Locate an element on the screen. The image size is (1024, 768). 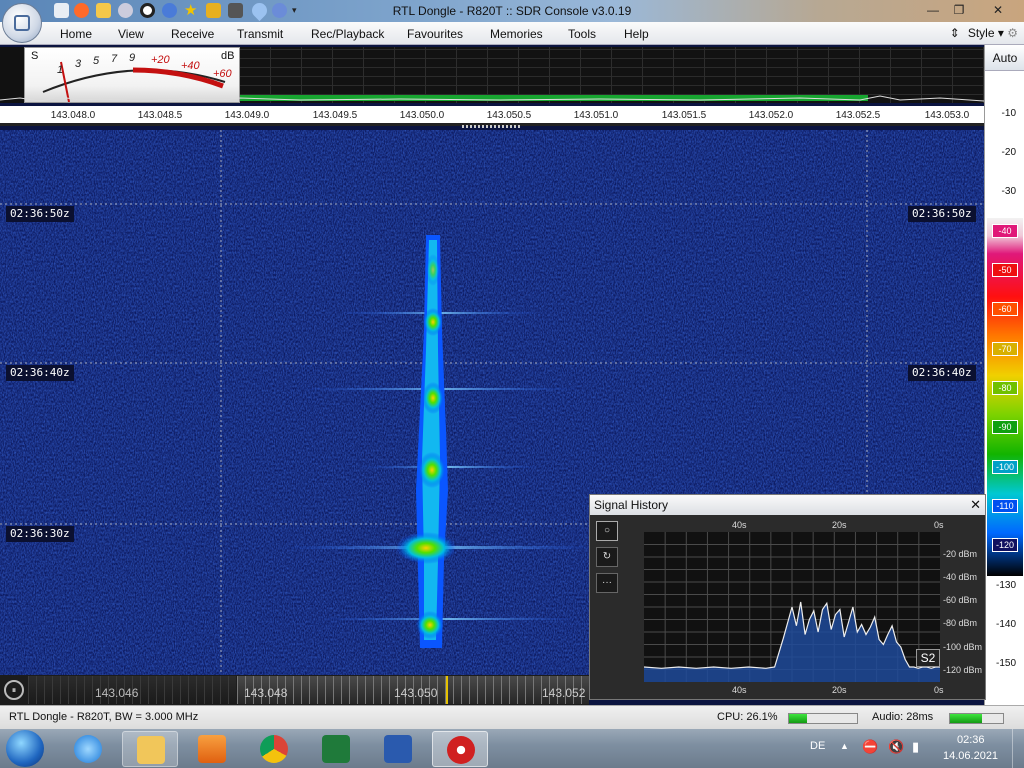
menu-transmit: Transmit is located at coordinates (260, 34).